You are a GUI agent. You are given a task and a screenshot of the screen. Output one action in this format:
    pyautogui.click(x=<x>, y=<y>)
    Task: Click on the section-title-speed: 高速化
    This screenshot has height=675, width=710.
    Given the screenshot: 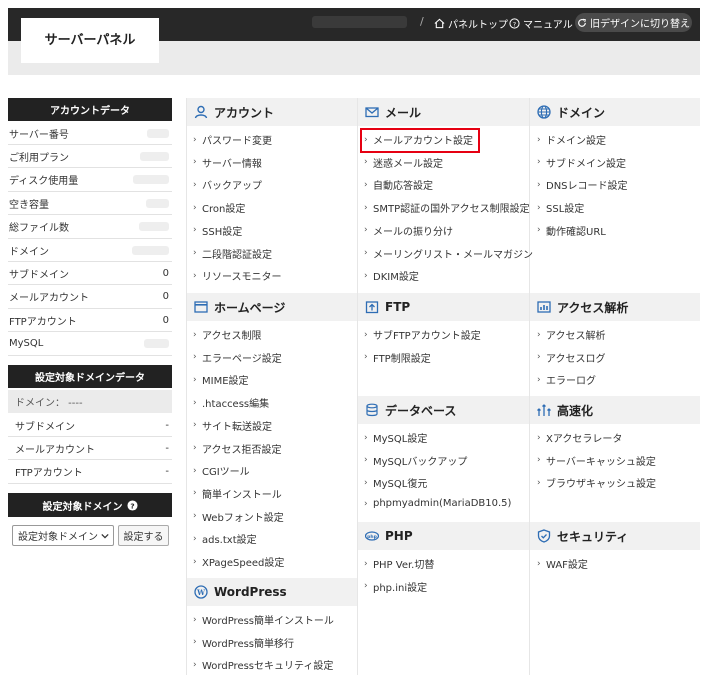 What is the action you would take?
    pyautogui.click(x=575, y=410)
    